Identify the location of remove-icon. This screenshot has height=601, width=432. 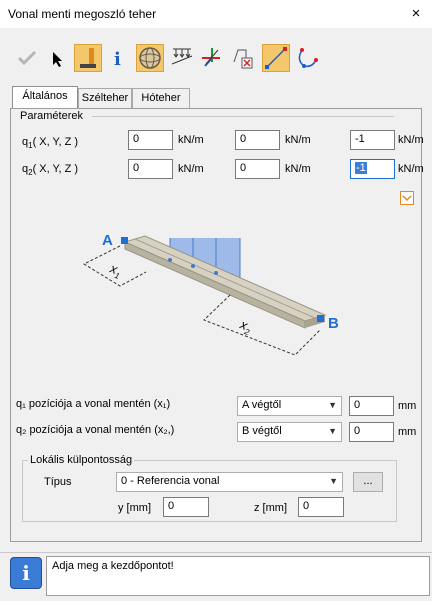
(242, 58).